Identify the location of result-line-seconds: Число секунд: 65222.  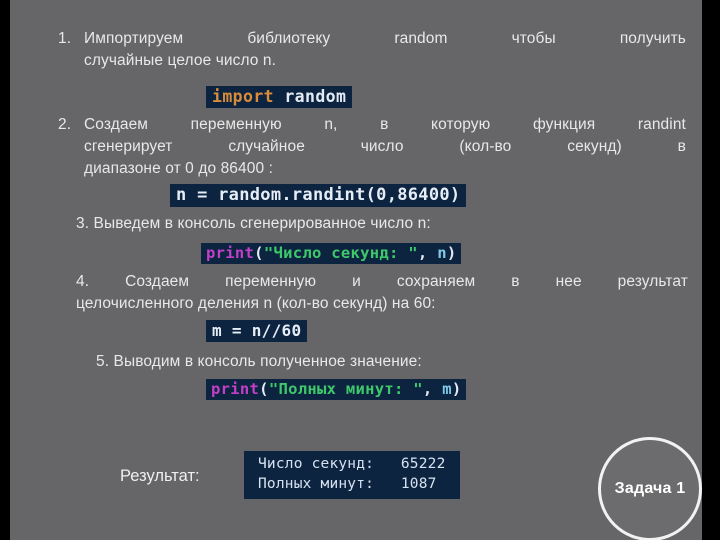
(352, 464).